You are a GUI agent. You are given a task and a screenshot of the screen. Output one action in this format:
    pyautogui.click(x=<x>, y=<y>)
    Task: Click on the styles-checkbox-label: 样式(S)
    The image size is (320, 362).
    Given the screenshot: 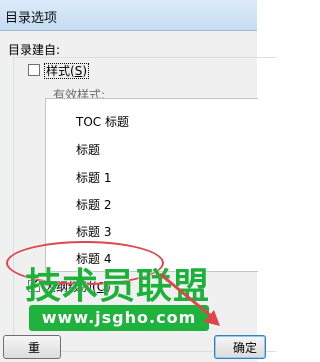 What is the action you would take?
    pyautogui.click(x=66, y=70)
    